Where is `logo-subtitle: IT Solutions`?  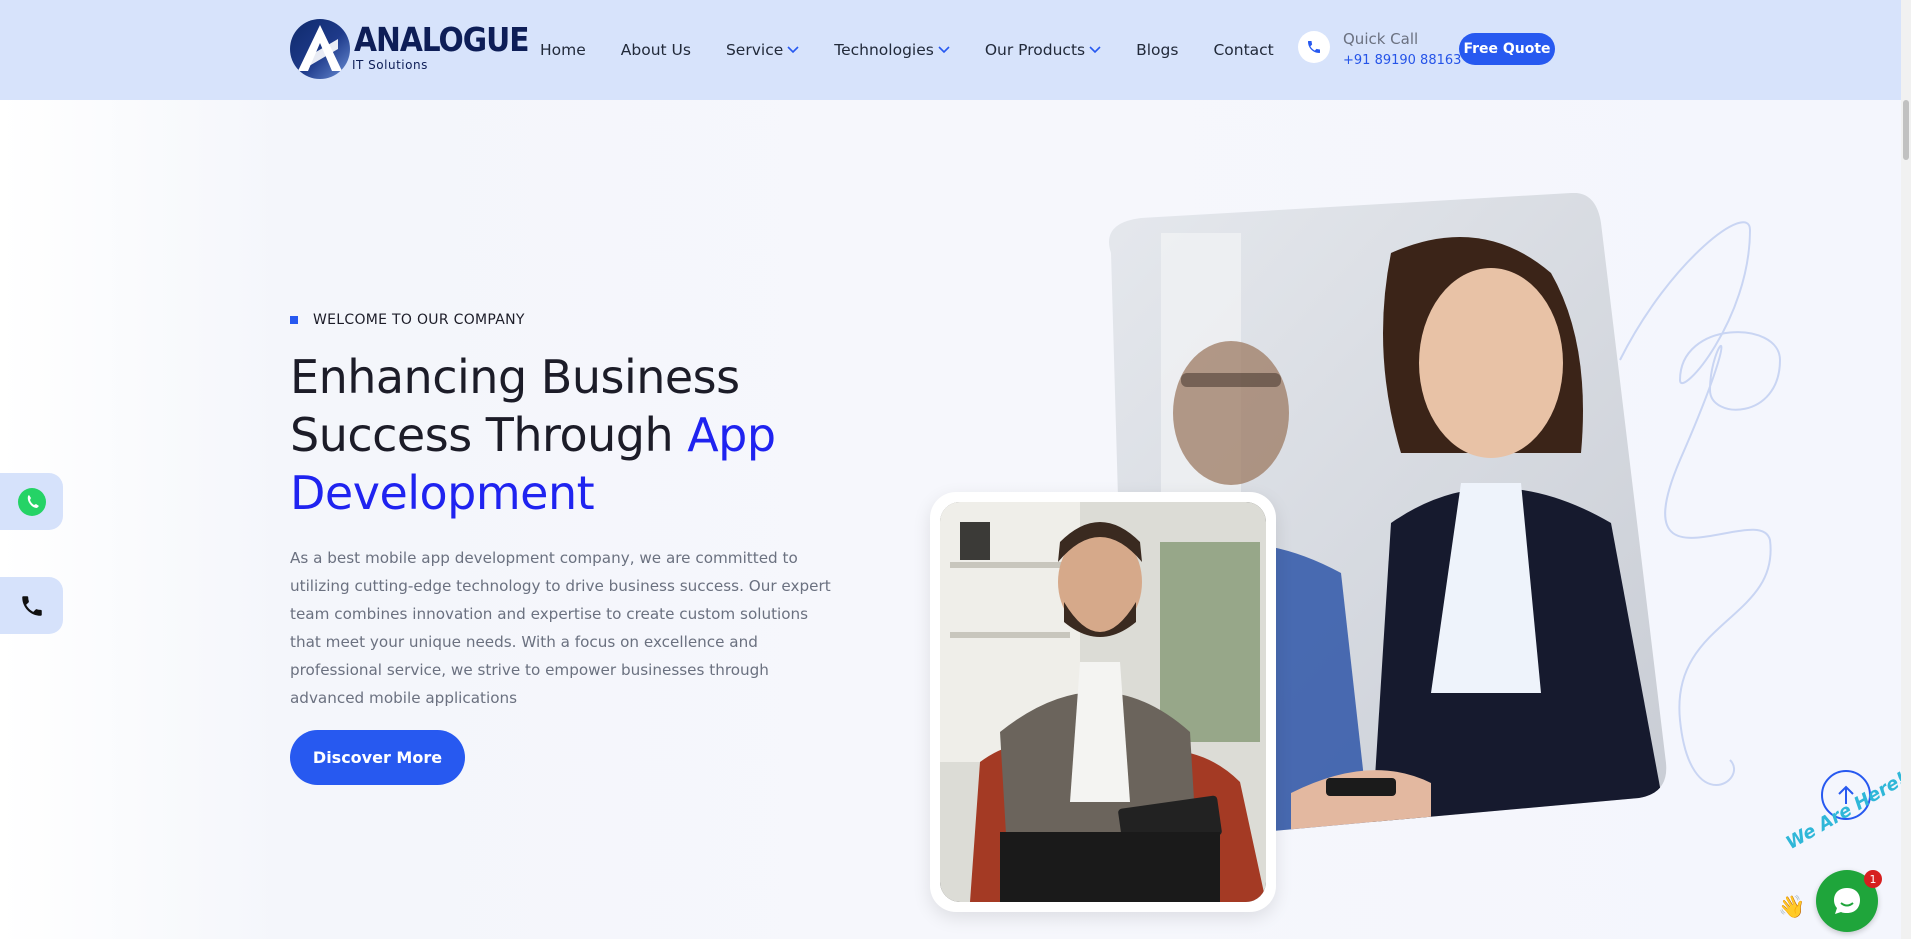 logo-subtitle: IT Solutions is located at coordinates (390, 65).